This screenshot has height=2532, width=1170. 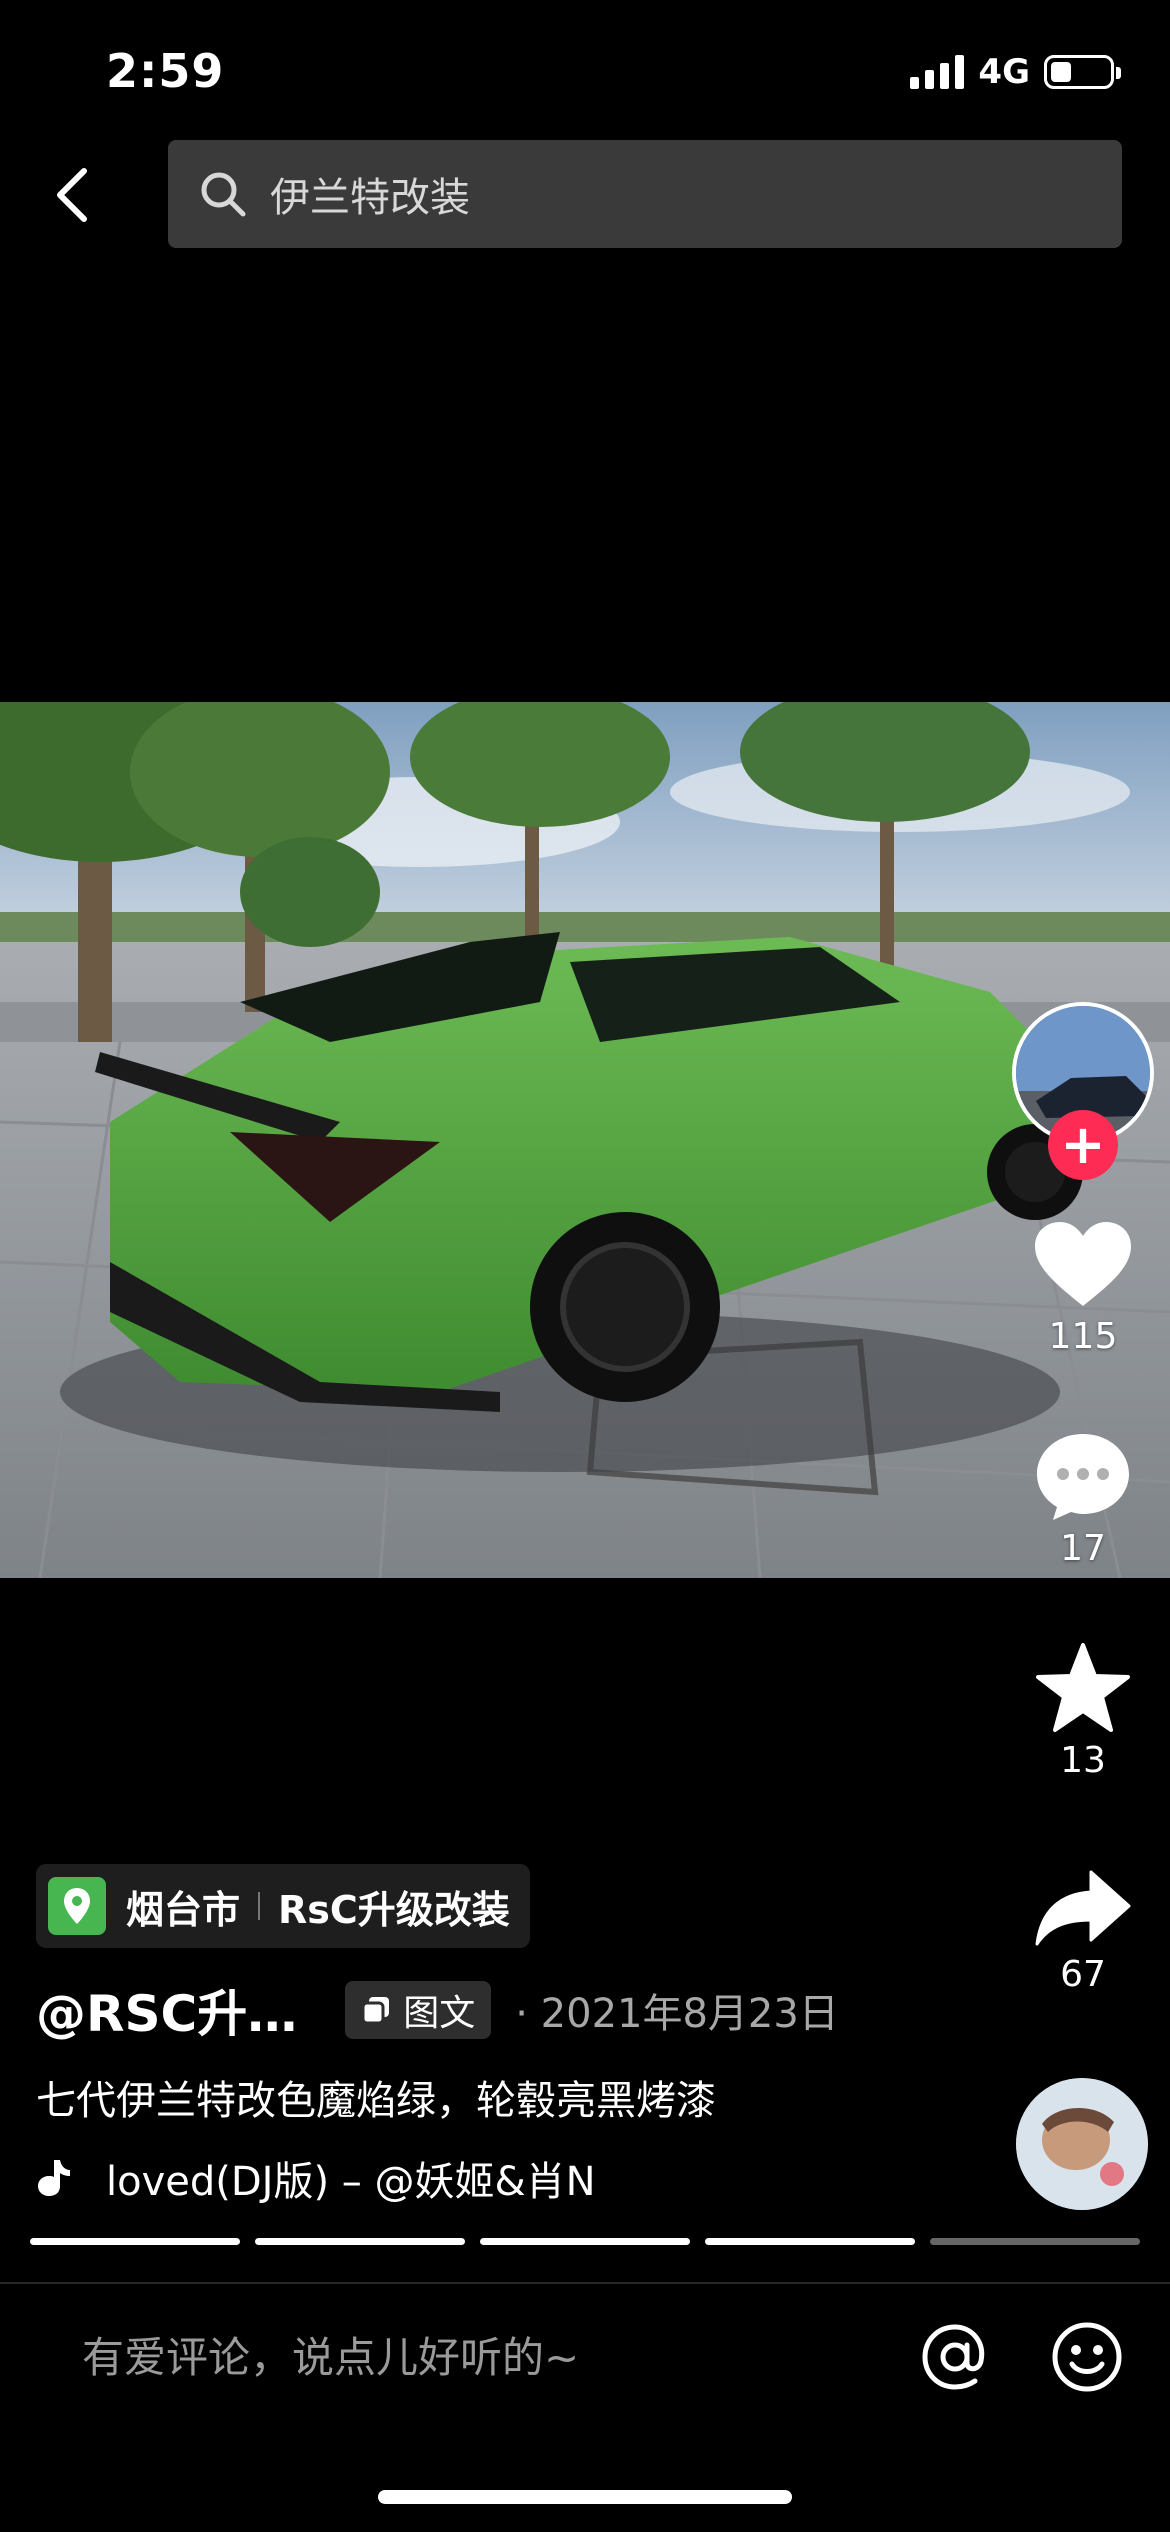 I want to click on location-tag: 烟台市 RsC升级改装, so click(x=283, y=1906).